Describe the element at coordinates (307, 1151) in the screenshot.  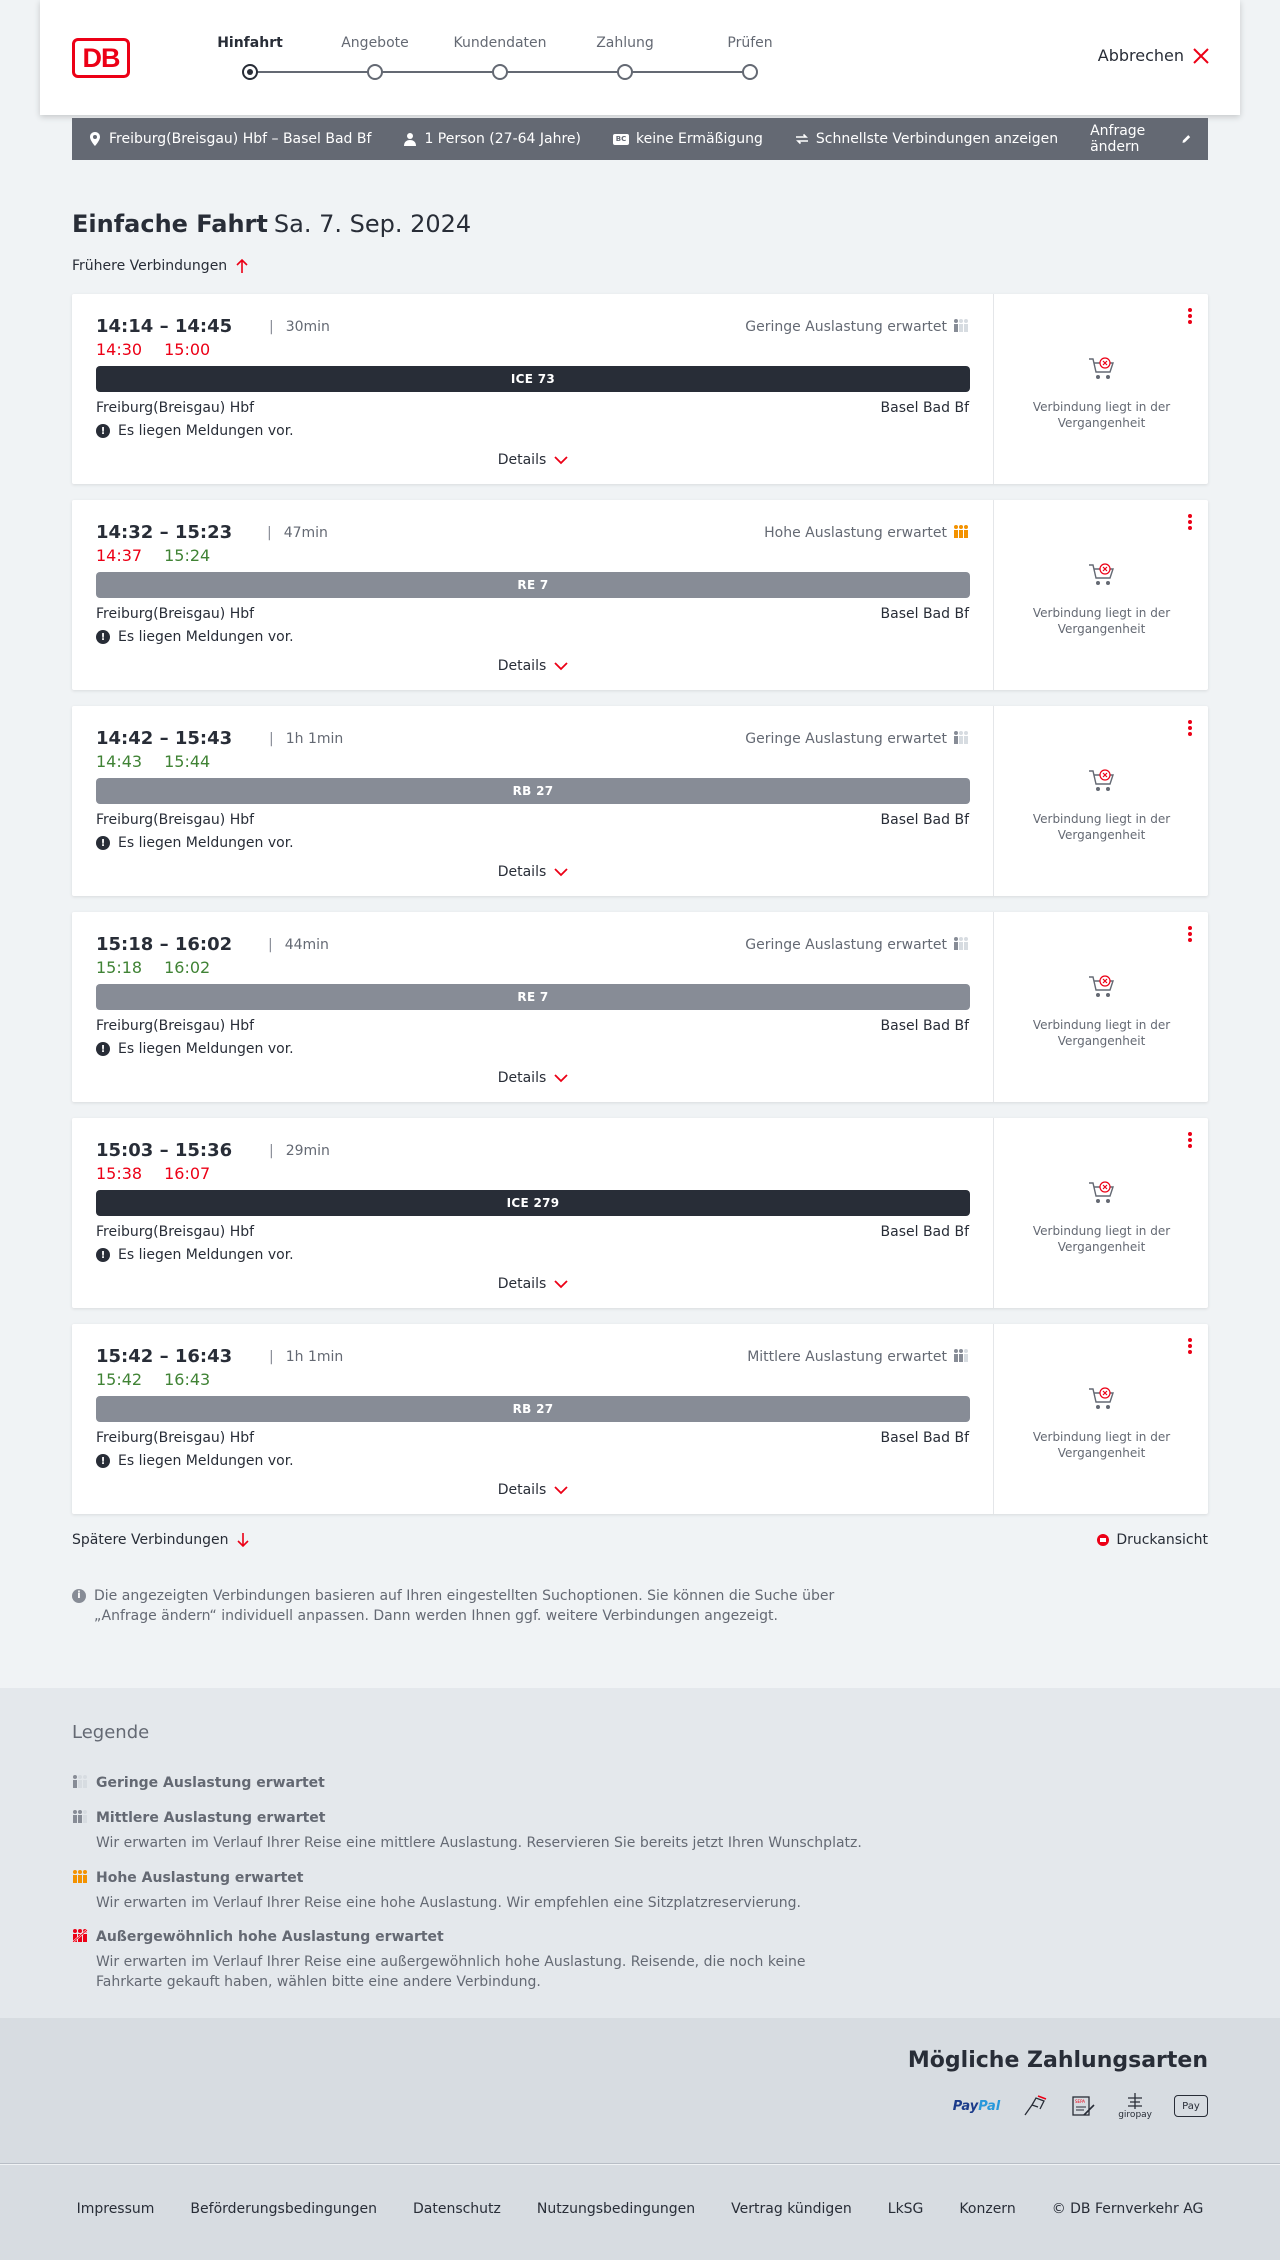
I see `duration-text: 29min` at that location.